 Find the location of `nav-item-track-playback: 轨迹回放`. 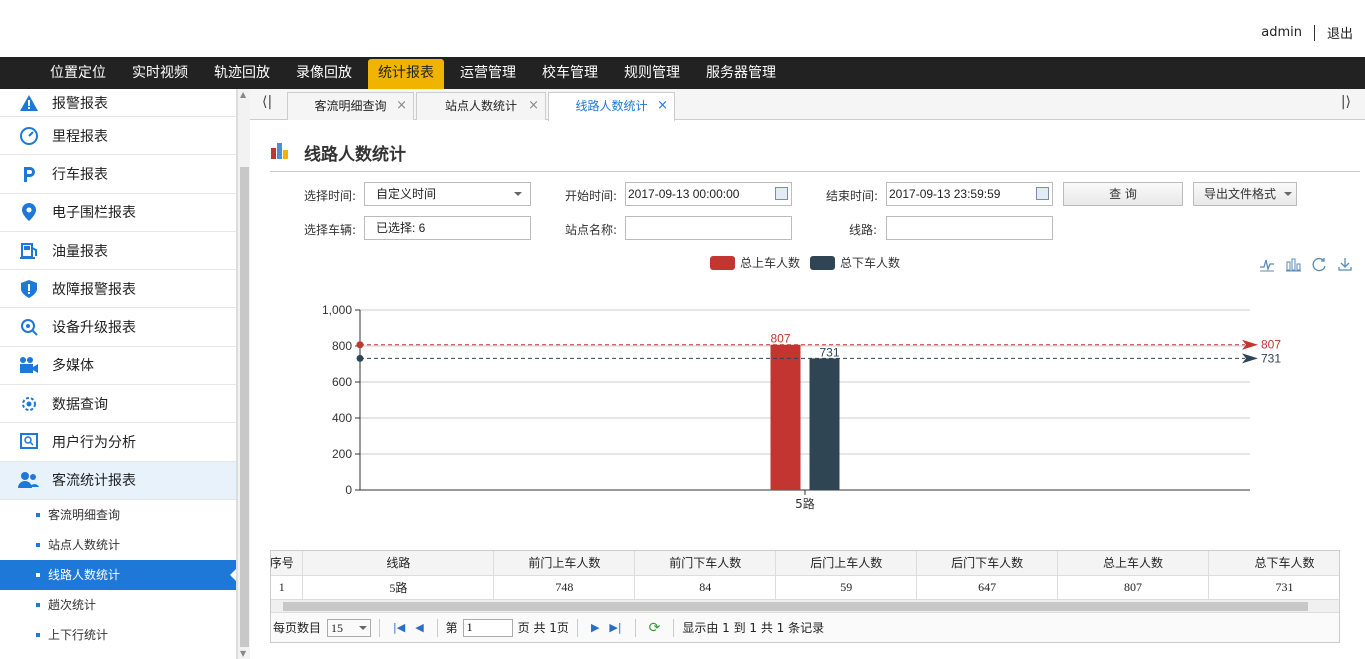

nav-item-track-playback: 轨迹回放 is located at coordinates (242, 73).